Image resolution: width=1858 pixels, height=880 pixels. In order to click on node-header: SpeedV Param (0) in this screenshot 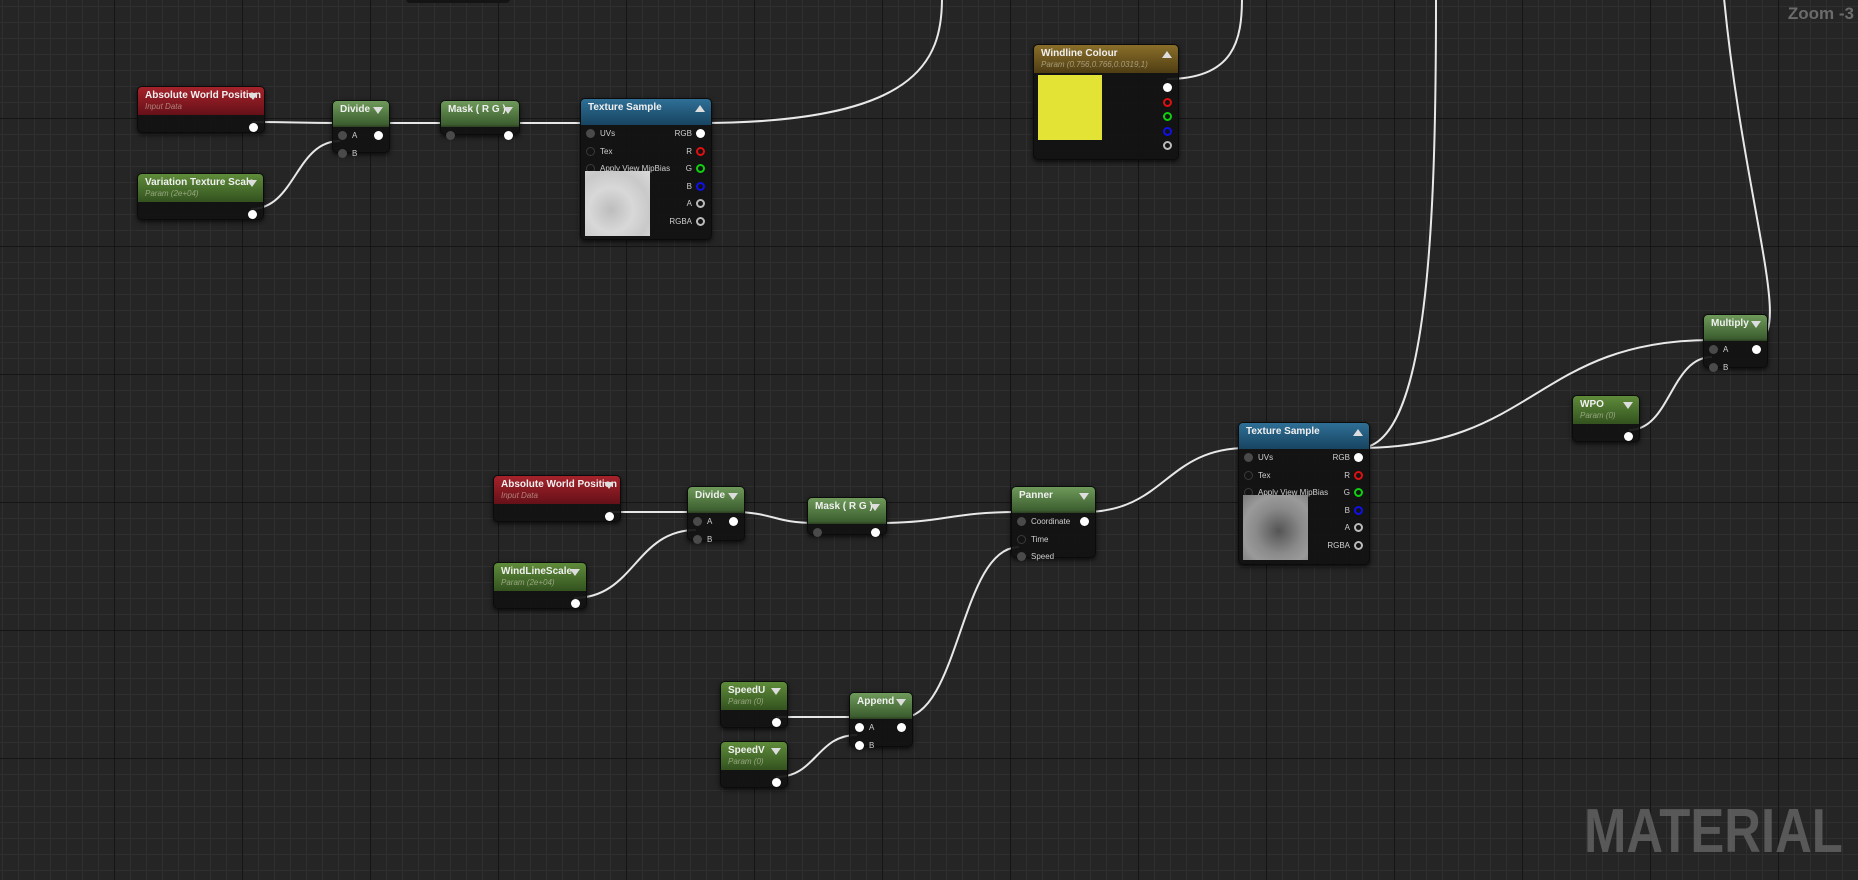, I will do `click(754, 756)`.